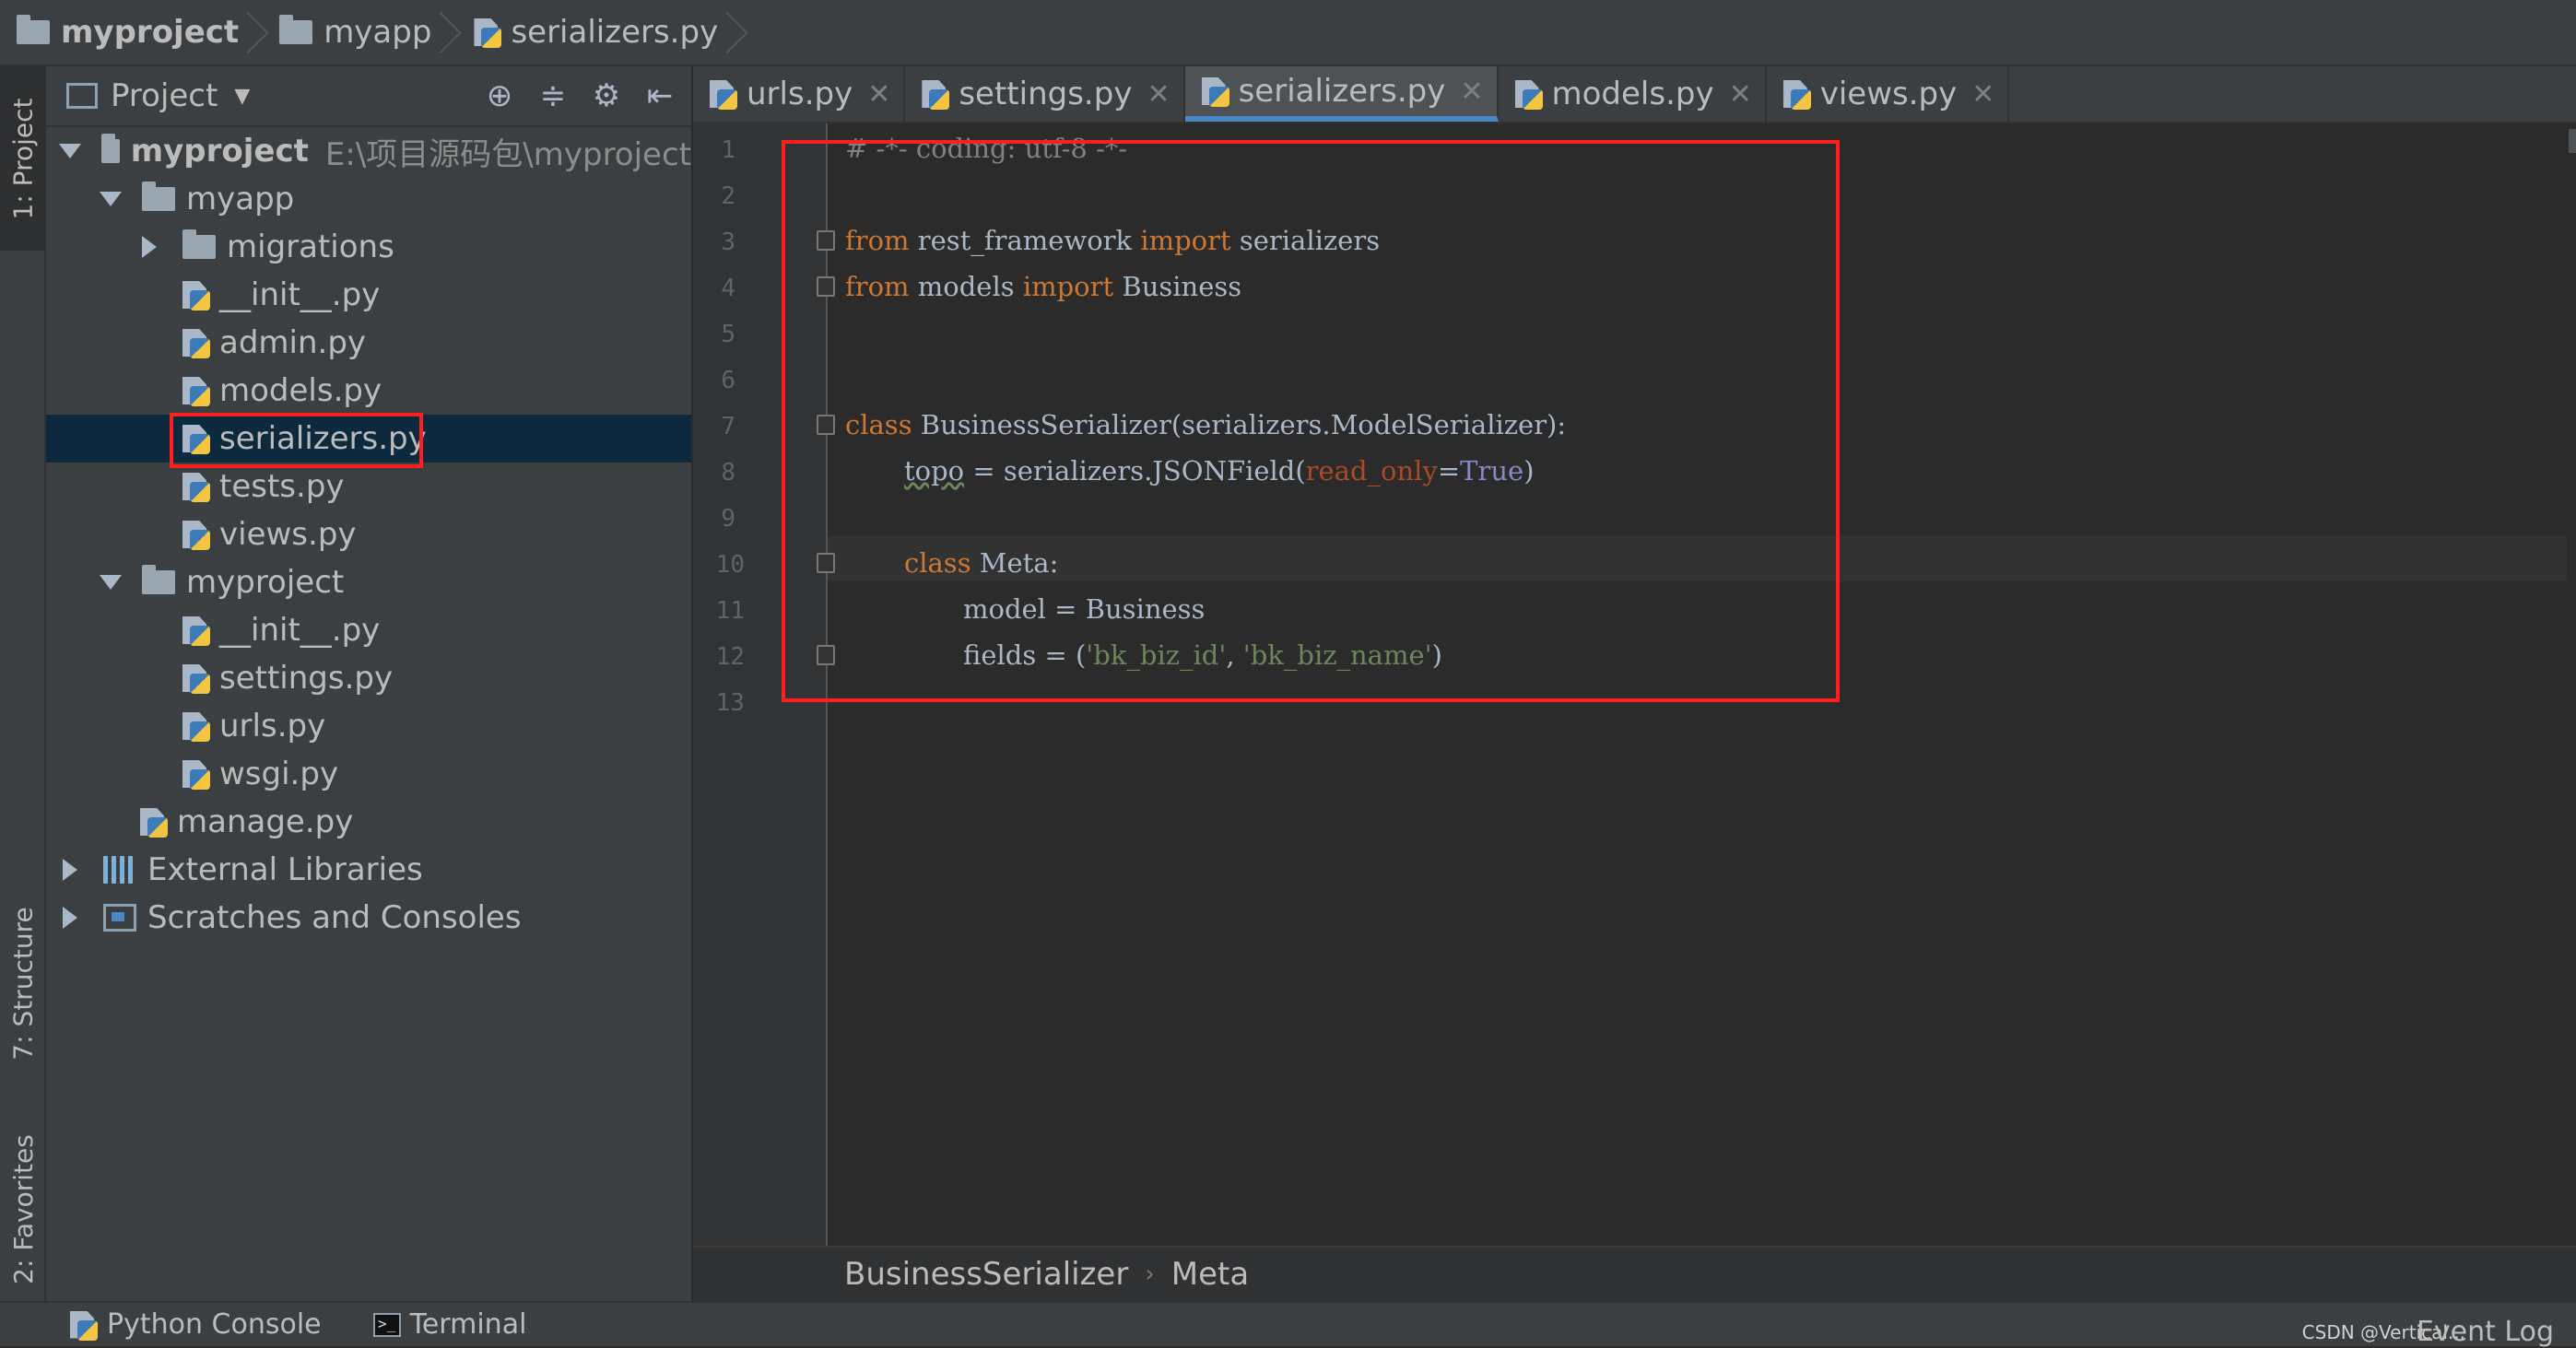  I want to click on code-token: ,, so click(1234, 655).